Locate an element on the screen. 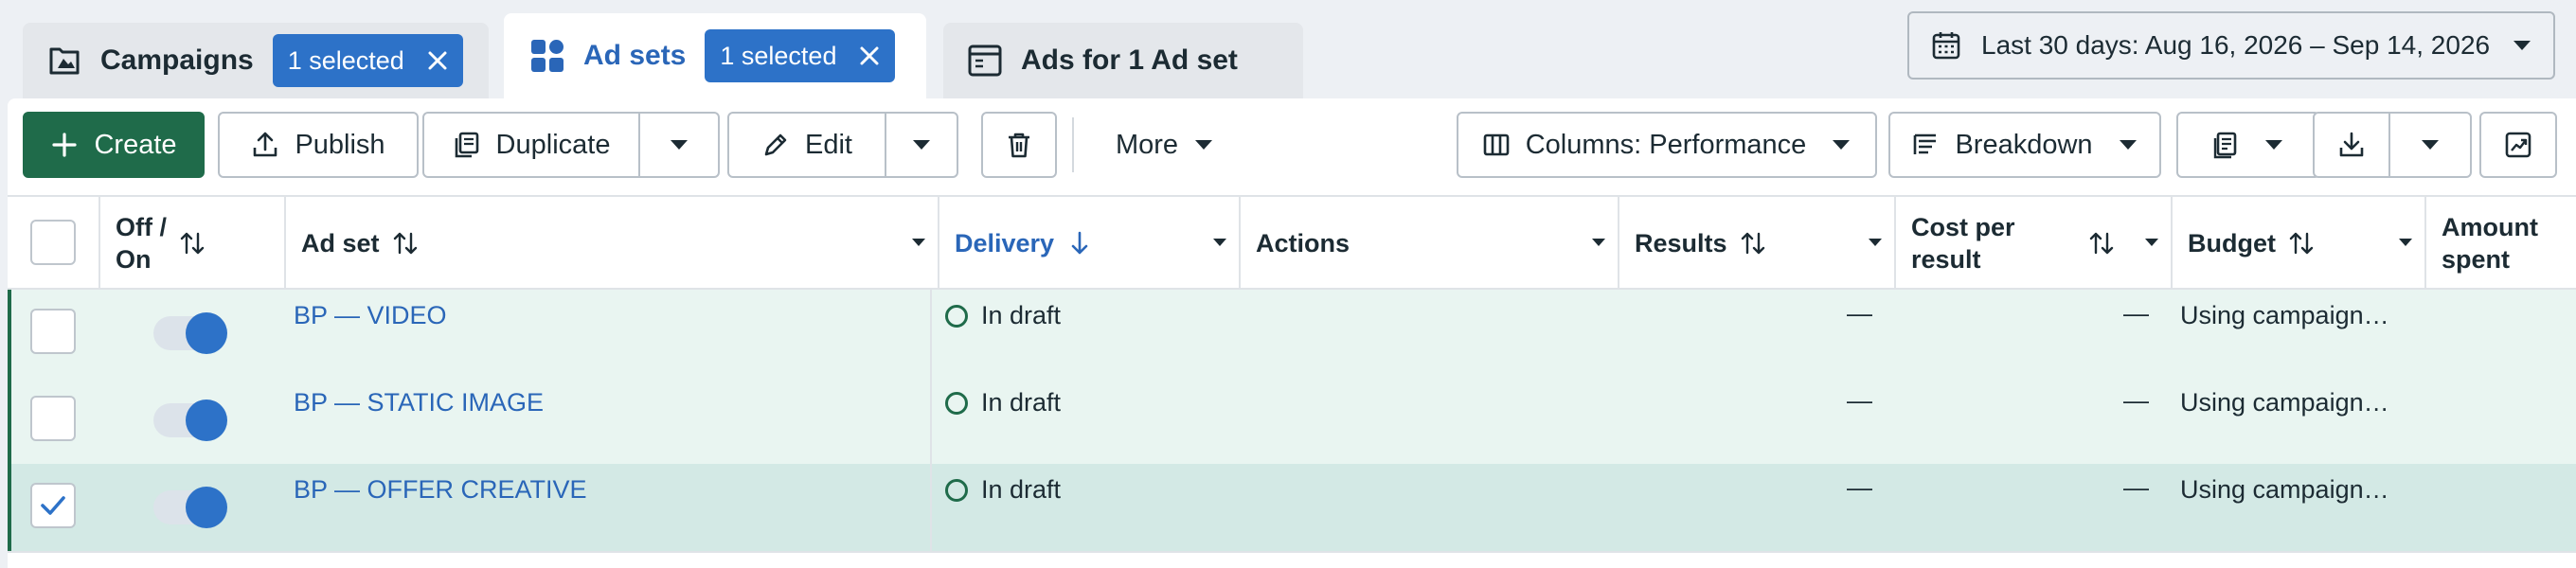 This screenshot has width=2576, height=568. edit-options-button is located at coordinates (921, 145).